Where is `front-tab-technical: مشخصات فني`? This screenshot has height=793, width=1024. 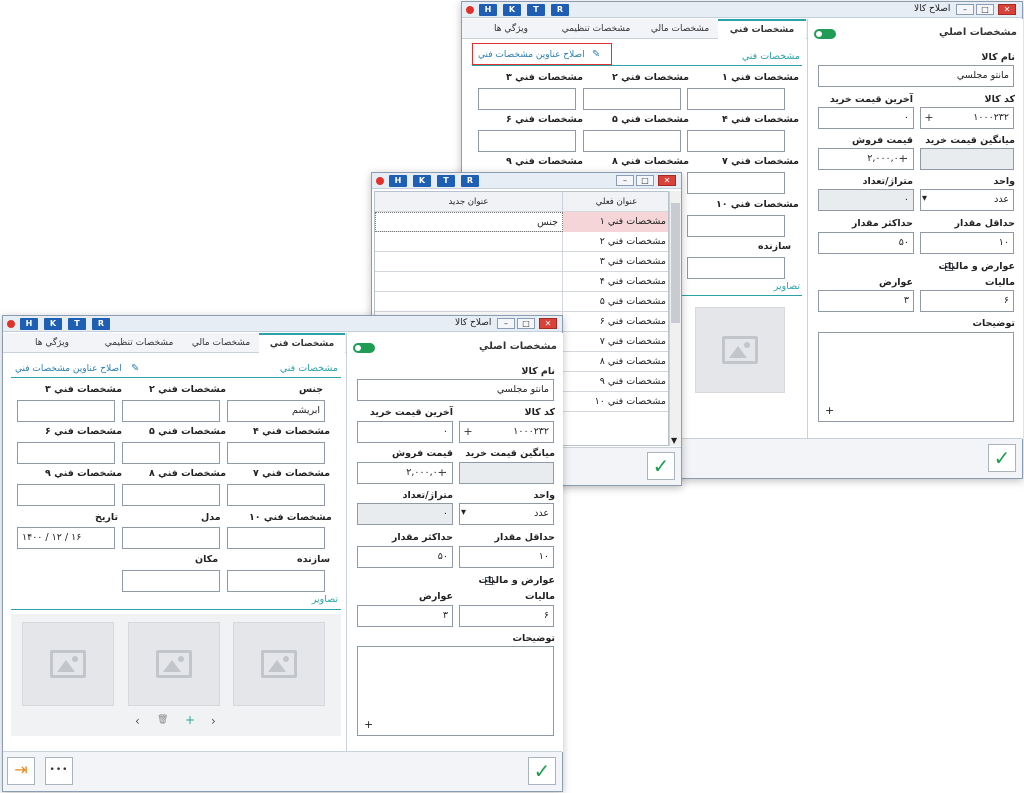
front-tab-technical: مشخصات فني is located at coordinates (302, 343).